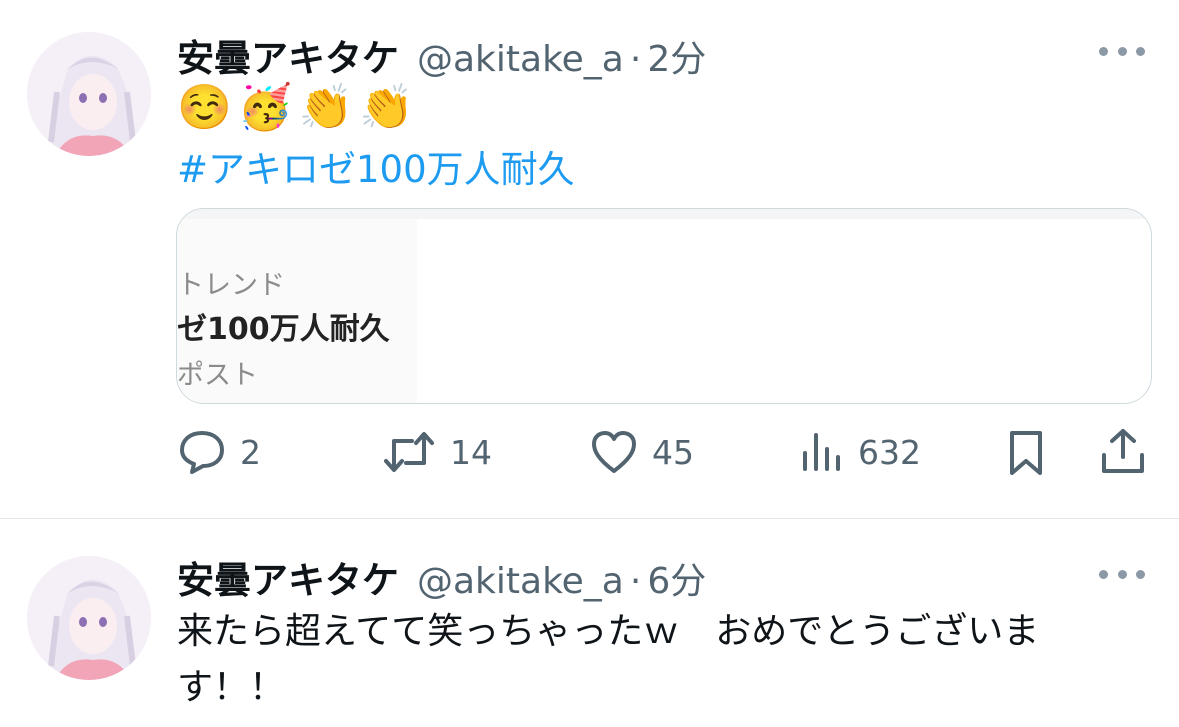 The height and width of the screenshot is (727, 1179). Describe the element at coordinates (231, 285) in the screenshot. I see `card-line-trend: トレンド` at that location.